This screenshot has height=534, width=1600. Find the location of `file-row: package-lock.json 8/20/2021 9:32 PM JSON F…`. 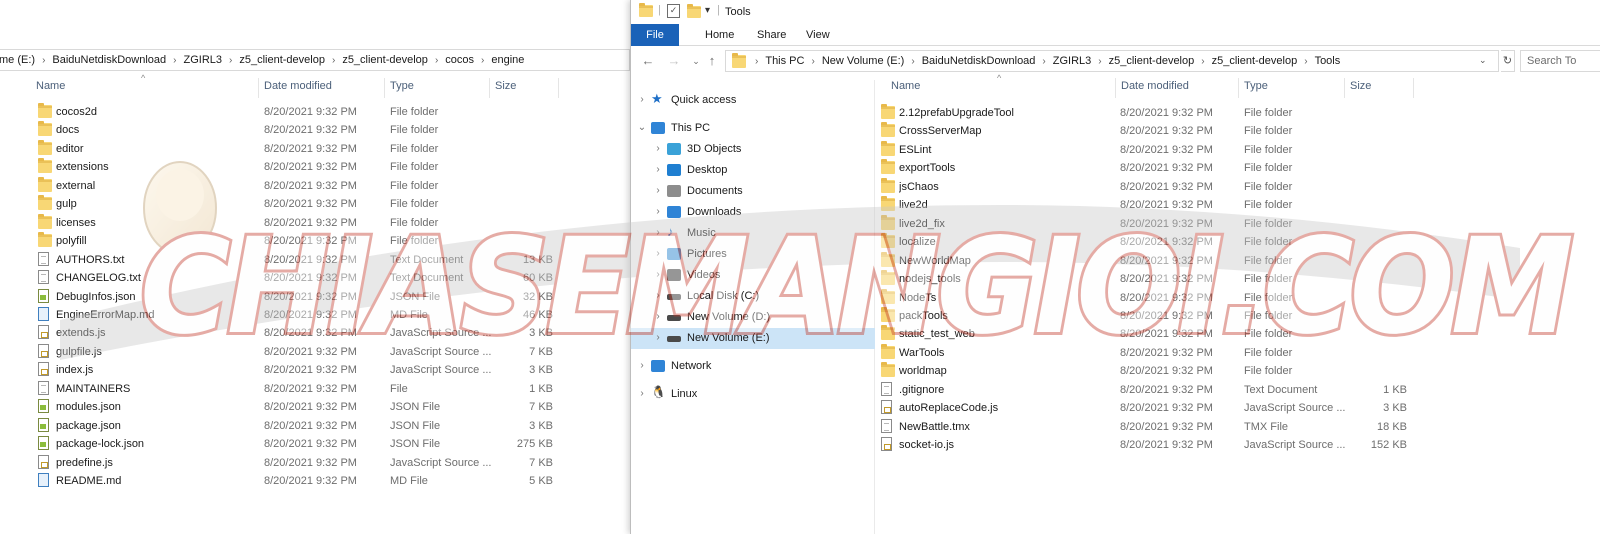

file-row: package-lock.json 8/20/2021 9:32 PM JSON F… is located at coordinates (315, 444).